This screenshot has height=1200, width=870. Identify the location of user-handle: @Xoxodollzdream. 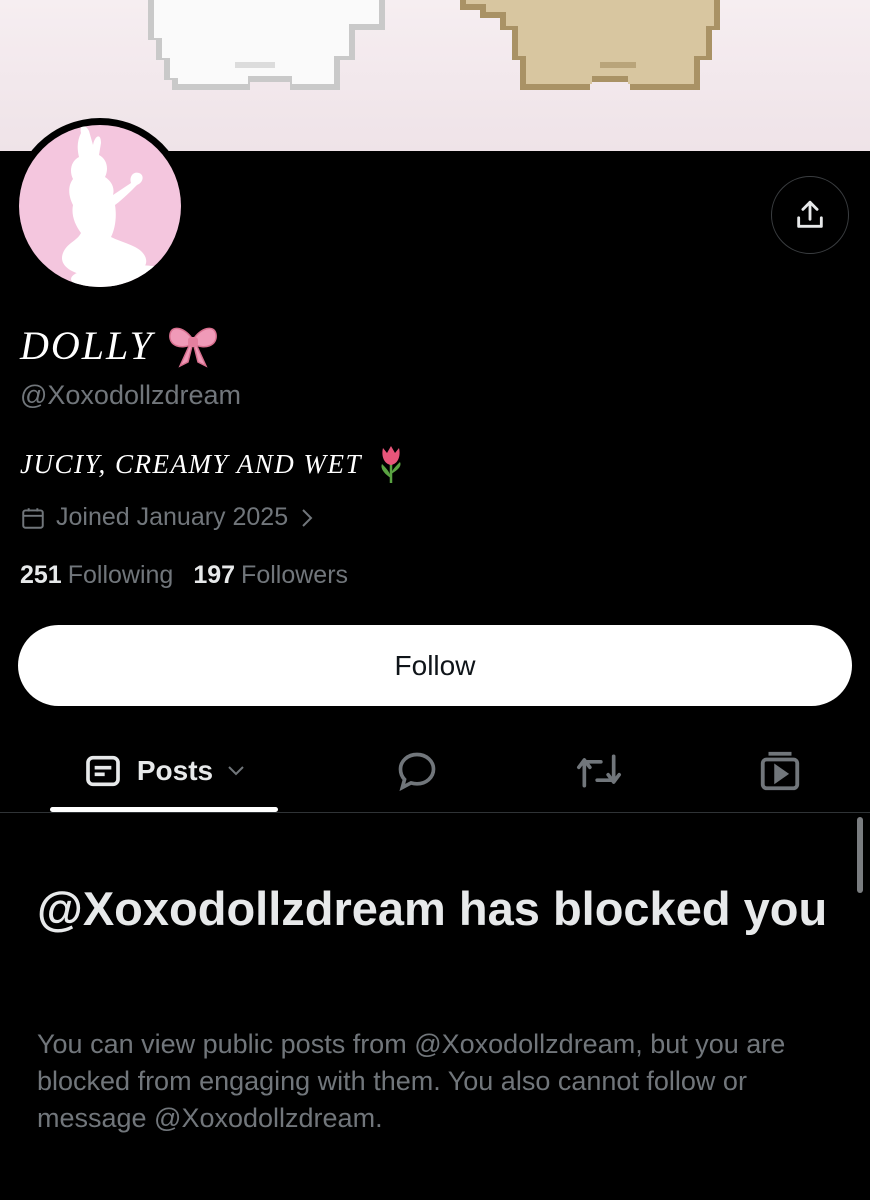
(131, 395).